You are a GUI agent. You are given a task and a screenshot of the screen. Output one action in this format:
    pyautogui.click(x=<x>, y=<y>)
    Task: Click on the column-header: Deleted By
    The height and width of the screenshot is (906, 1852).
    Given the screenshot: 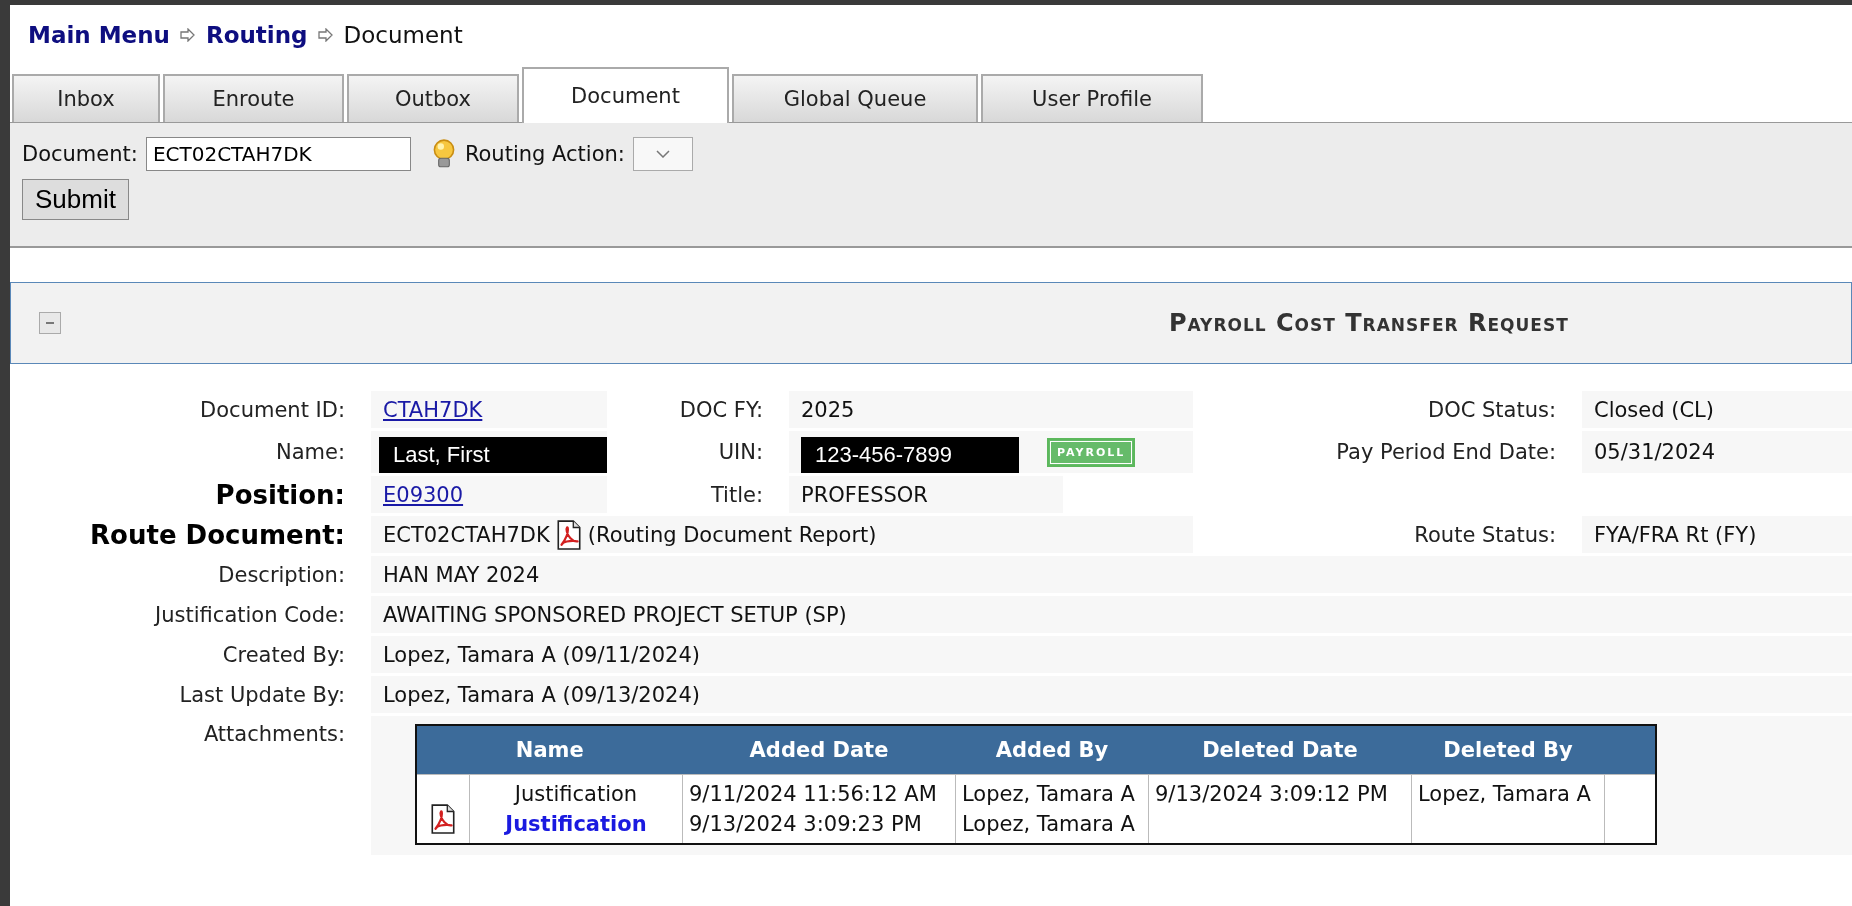 What is the action you would take?
    pyautogui.click(x=1508, y=750)
    